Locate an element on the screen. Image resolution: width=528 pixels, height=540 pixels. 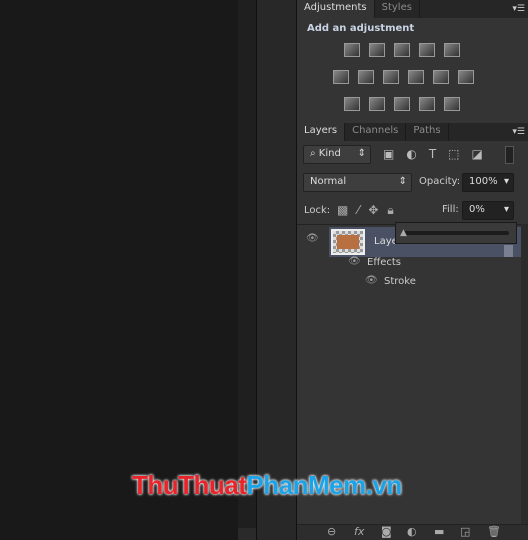
filter-smart-object-icon: ◪ is located at coordinates (483, 154).